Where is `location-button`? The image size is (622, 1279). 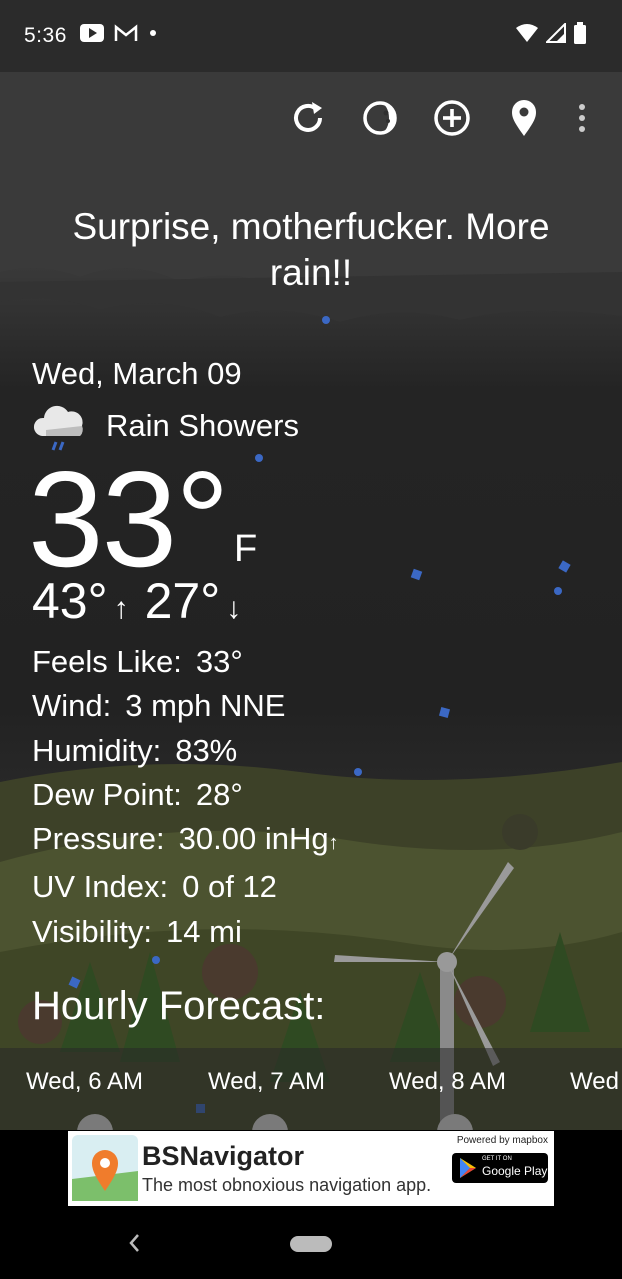 location-button is located at coordinates (524, 118).